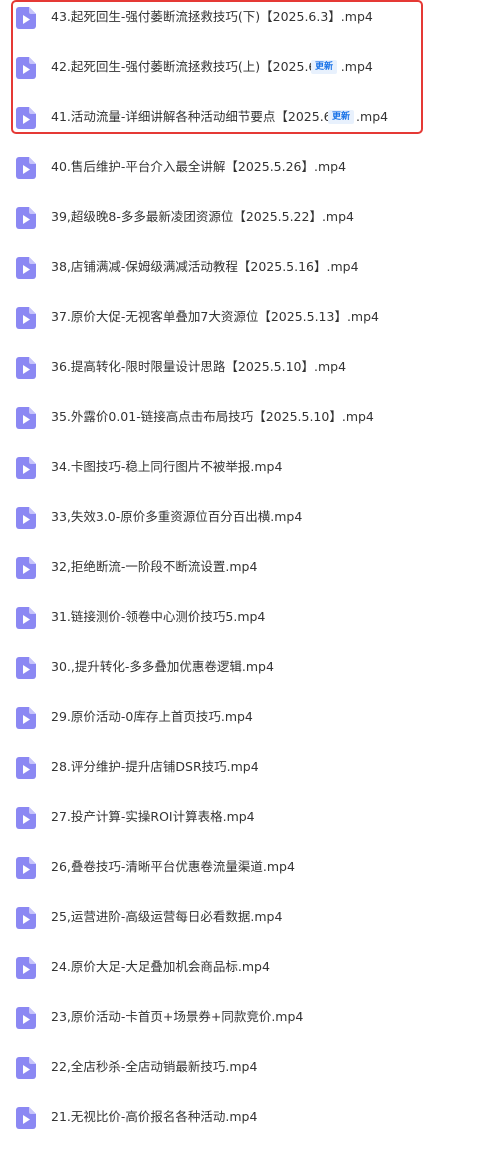 Image resolution: width=486 pixels, height=1150 pixels. What do you see at coordinates (243, 675) in the screenshot?
I see `file-item: 30.,提升转化-多多叠加优惠卷逻辑.mp4` at bounding box center [243, 675].